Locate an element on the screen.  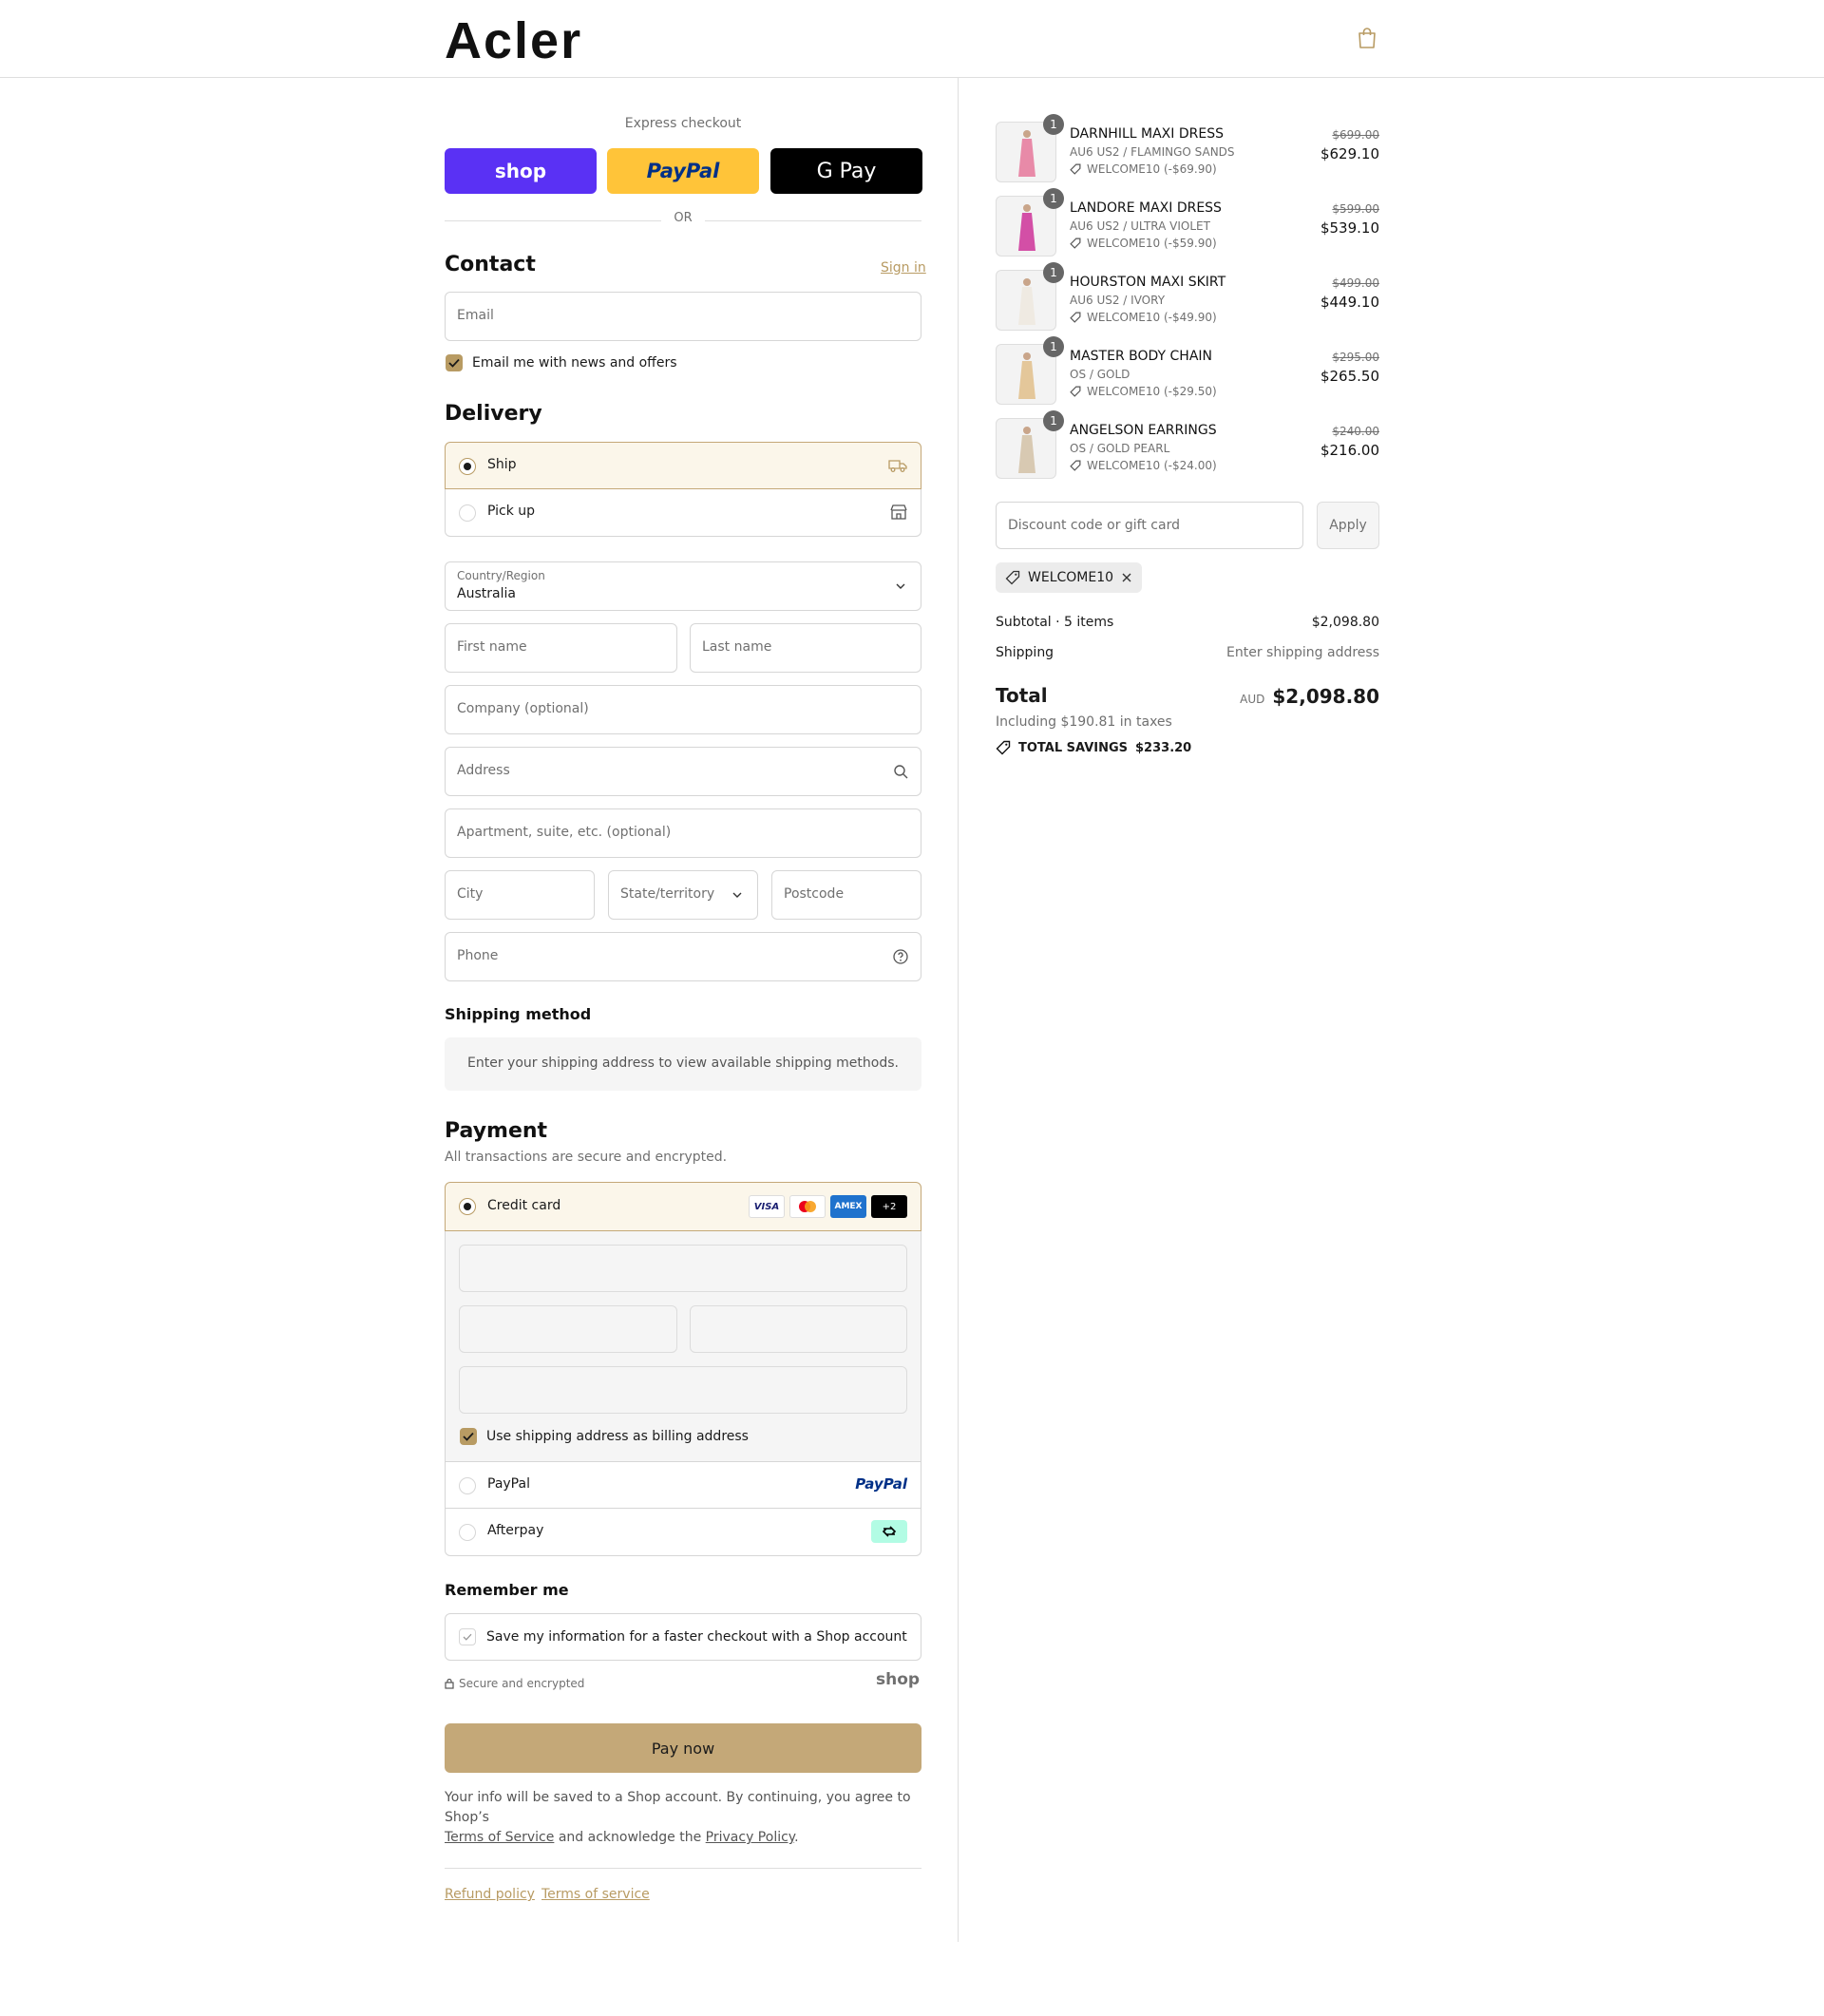
shop-pay-button: shop is located at coordinates (521, 171).